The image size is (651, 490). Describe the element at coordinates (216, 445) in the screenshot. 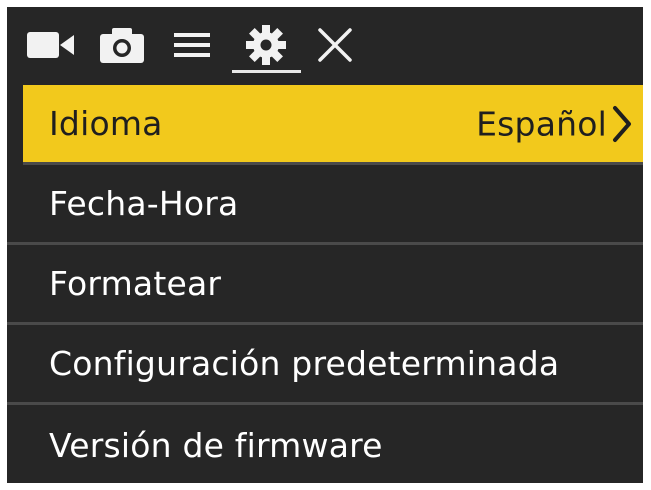

I see `menu-item-label: Versión de firmware` at that location.